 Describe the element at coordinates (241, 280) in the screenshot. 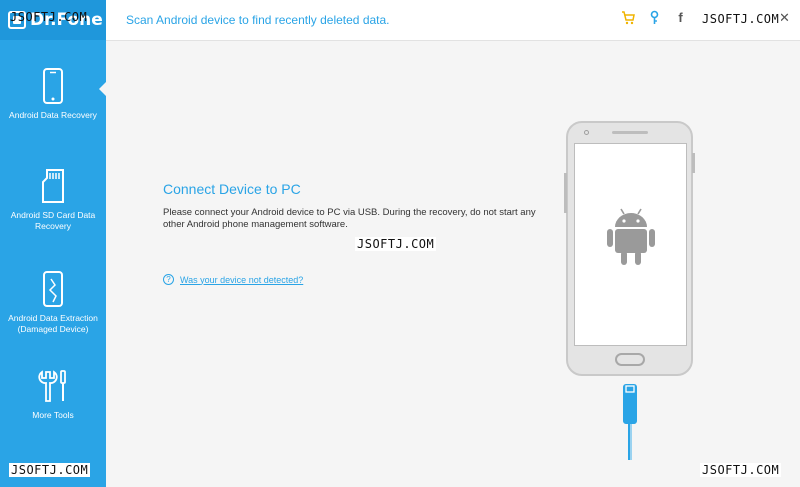

I see `device-not-detected-link: Was your device not detected?` at that location.